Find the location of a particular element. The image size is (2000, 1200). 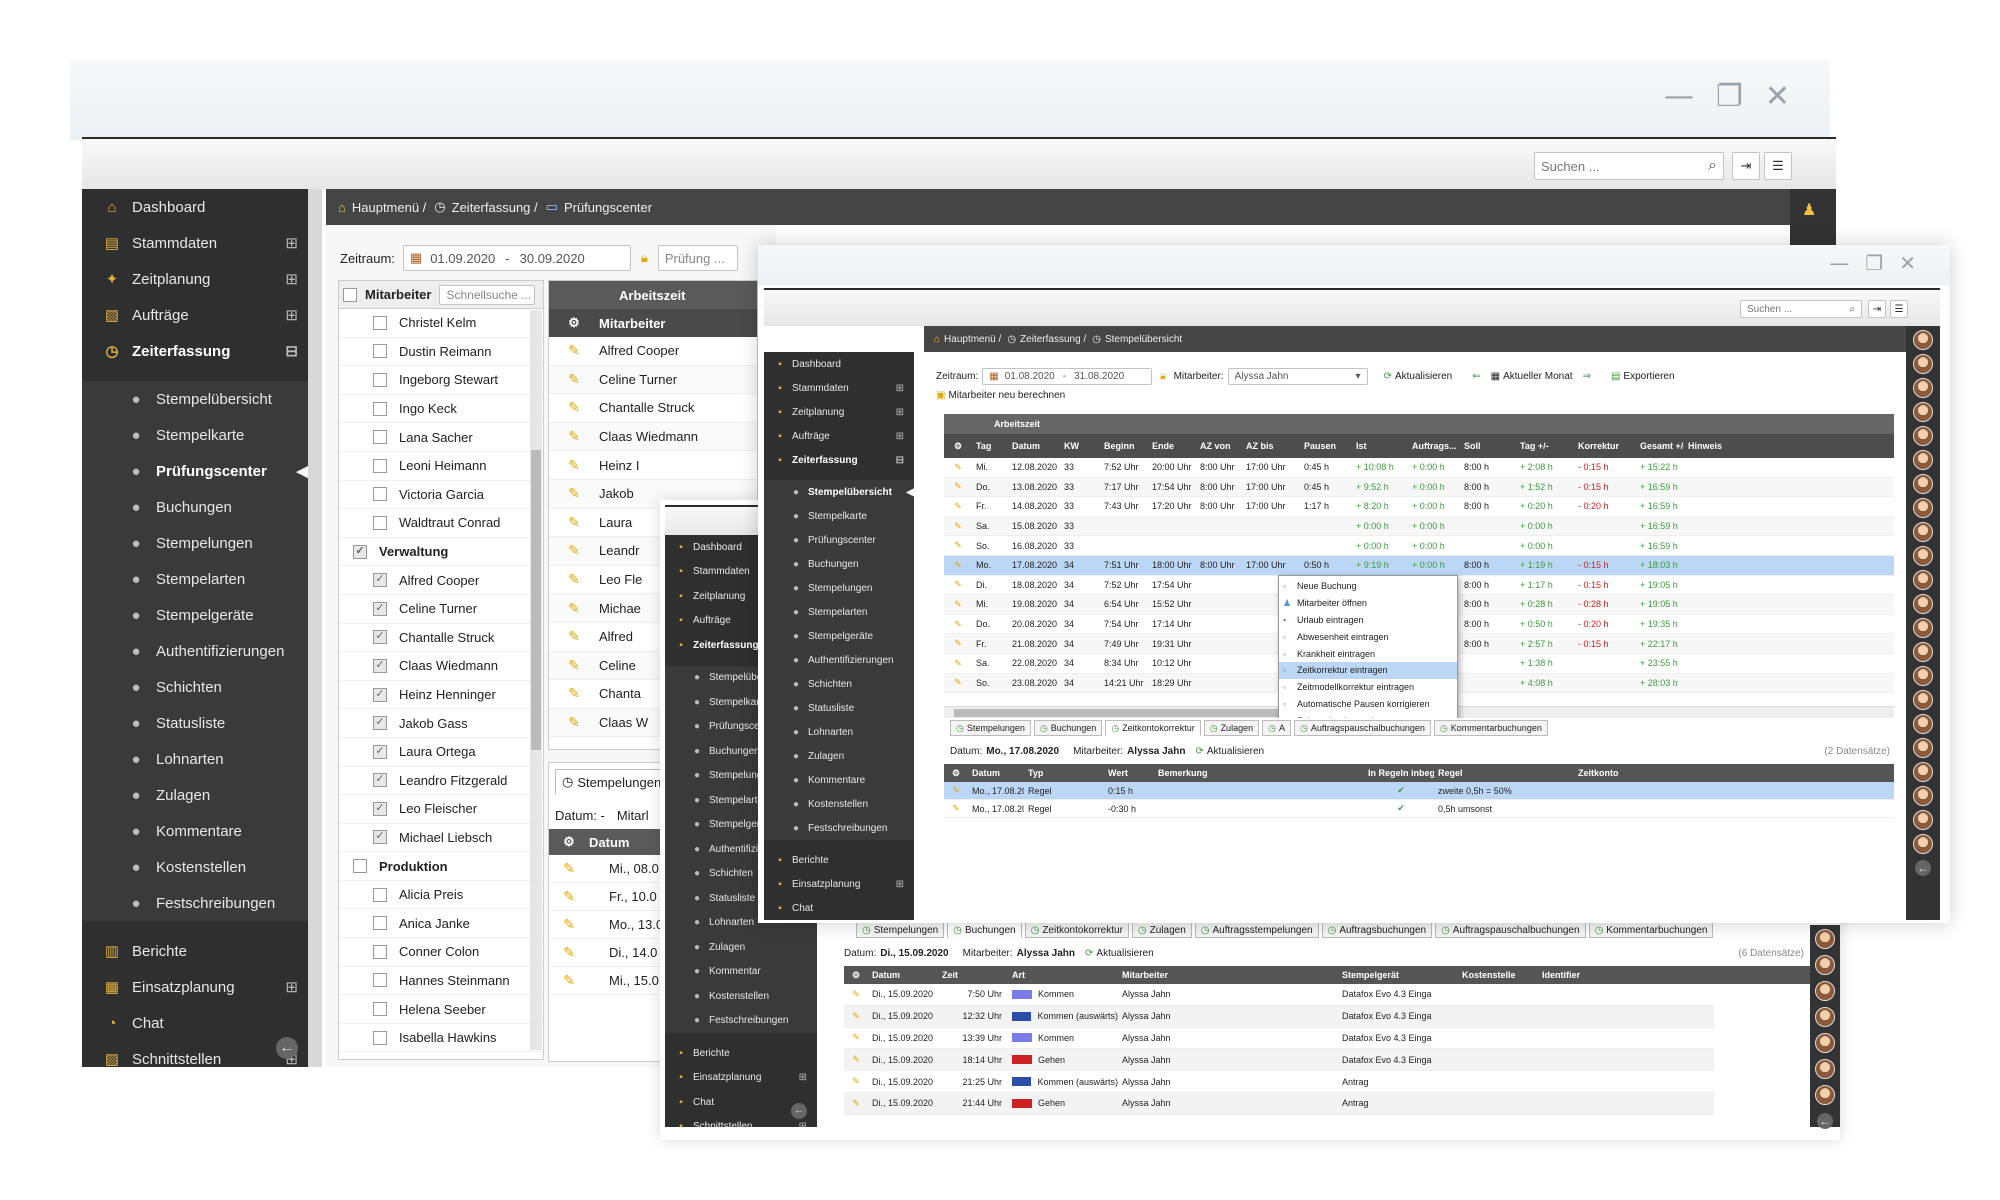

avatar: ♟ is located at coordinates (1813, 211).